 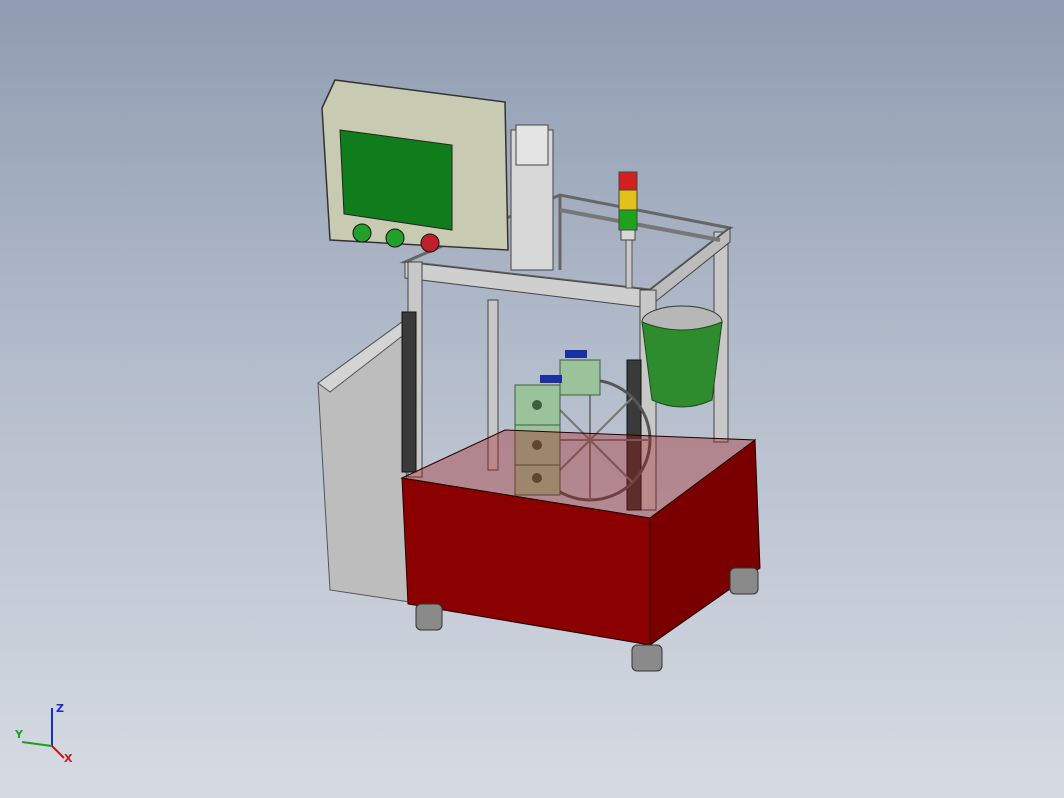 What do you see at coordinates (47, 733) in the screenshot?
I see `orientation-triad: Z Y X` at bounding box center [47, 733].